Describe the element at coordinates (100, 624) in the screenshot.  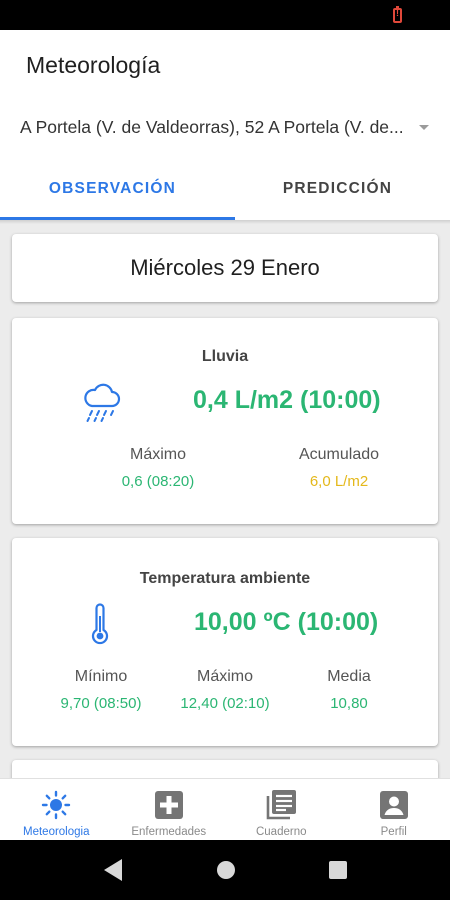
I see `thermometer-icon` at that location.